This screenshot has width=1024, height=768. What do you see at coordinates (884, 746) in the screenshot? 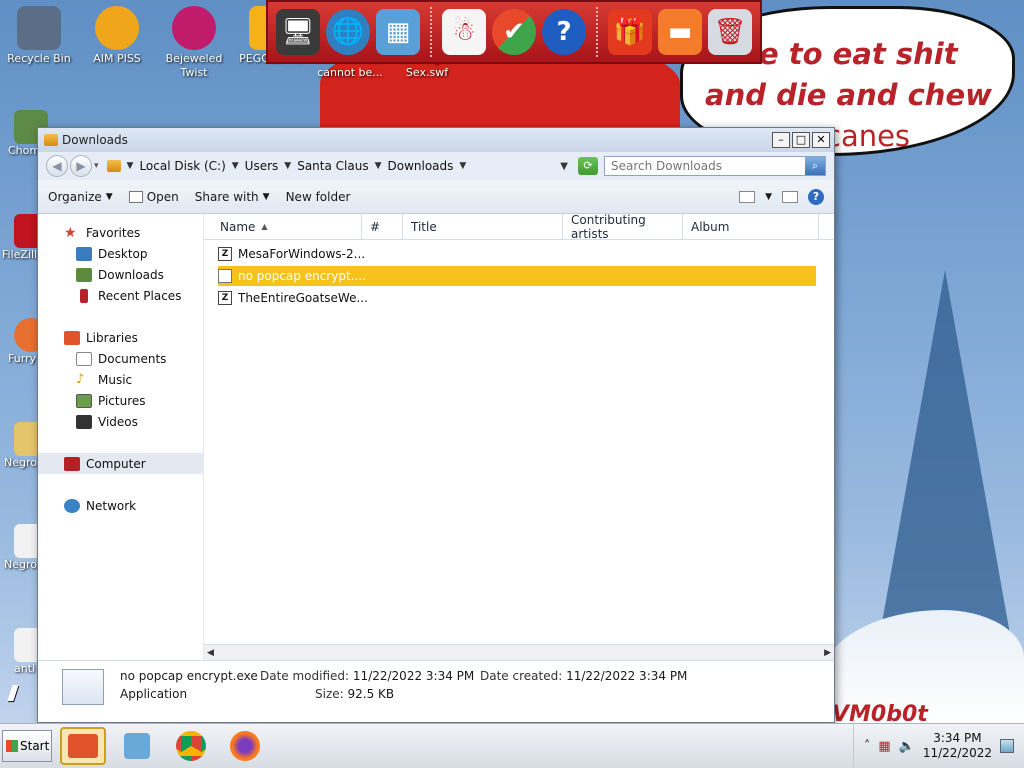
I see `network-status-icon: ▦` at bounding box center [884, 746].